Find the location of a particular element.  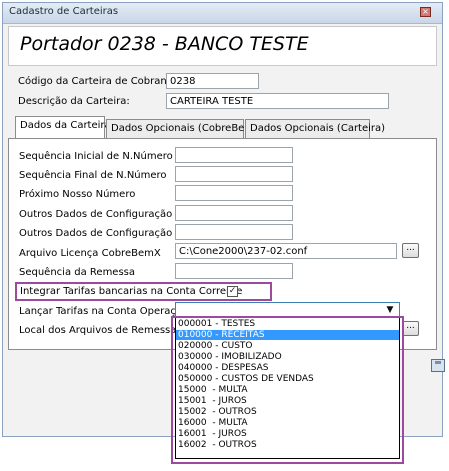

seq-inicial-input is located at coordinates (234, 155).